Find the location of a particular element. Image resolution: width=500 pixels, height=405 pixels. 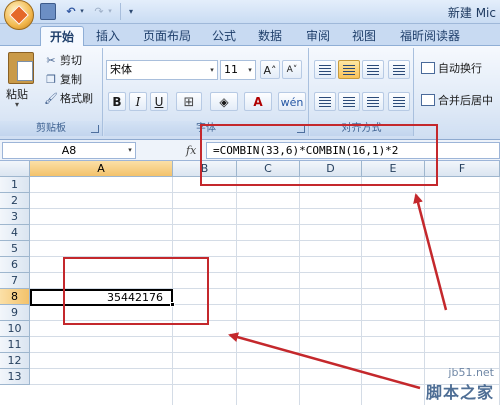

shrink-font-button: A˅ is located at coordinates (292, 69).